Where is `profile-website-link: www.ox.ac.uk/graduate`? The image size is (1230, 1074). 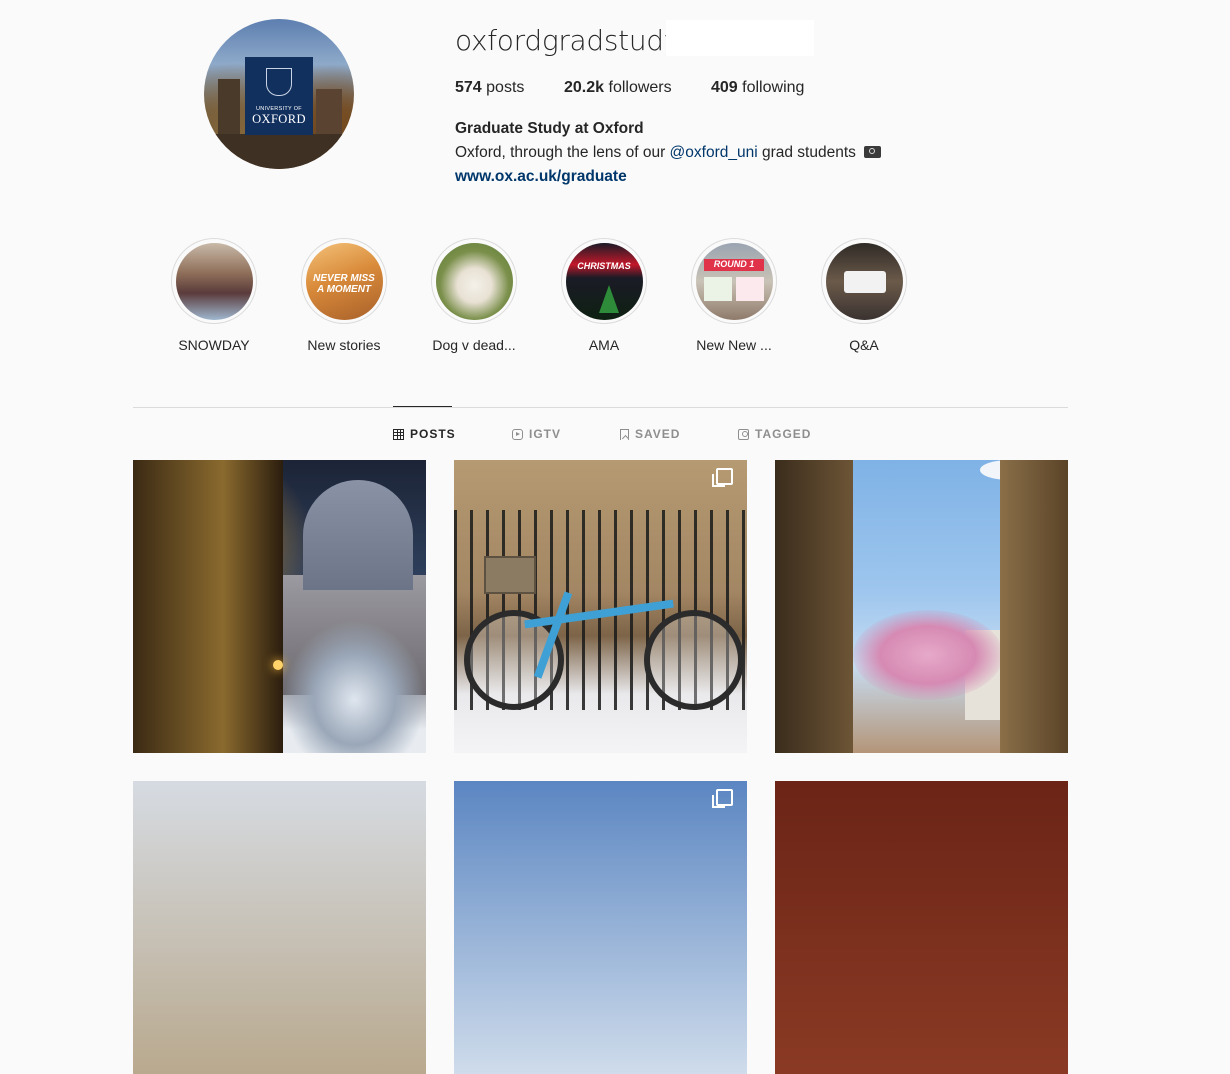
profile-website-link: www.ox.ac.uk/graduate is located at coordinates (541, 177).